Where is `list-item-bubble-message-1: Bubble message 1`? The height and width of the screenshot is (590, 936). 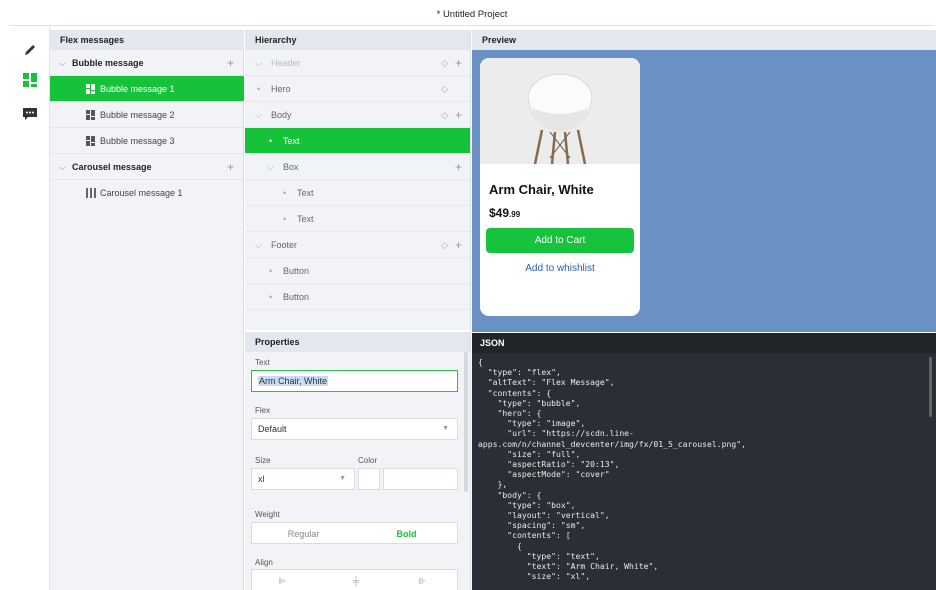
list-item-bubble-message-1: Bubble message 1 is located at coordinates (147, 89).